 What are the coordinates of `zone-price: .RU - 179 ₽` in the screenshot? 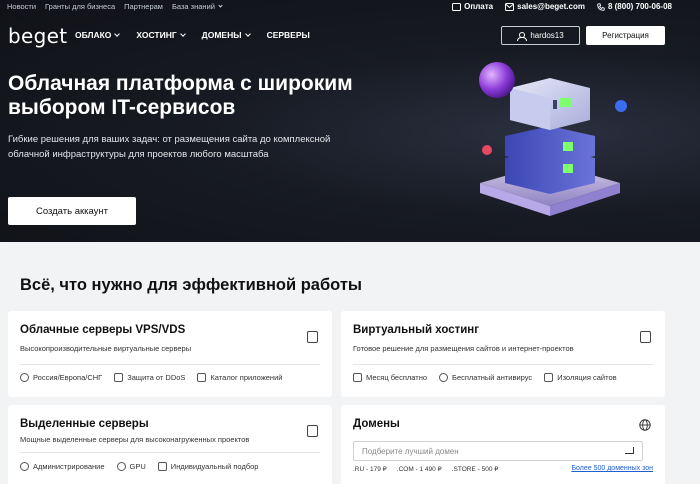 It's located at (370, 469).